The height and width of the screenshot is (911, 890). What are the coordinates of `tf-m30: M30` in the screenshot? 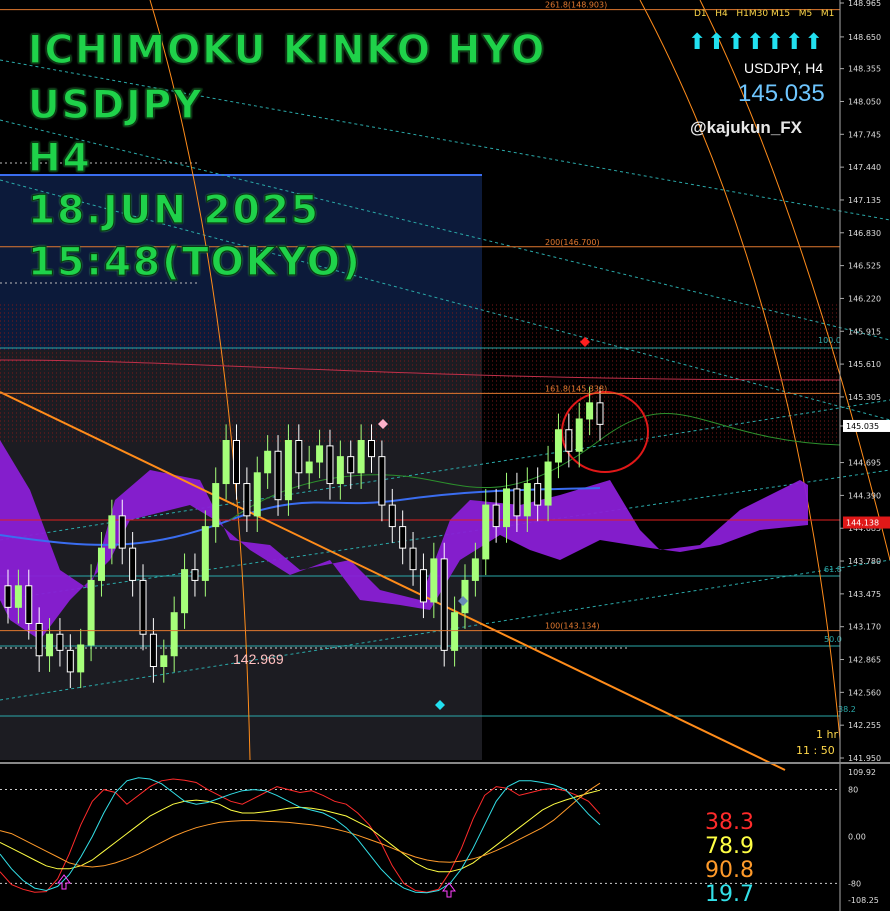 It's located at (758, 14).